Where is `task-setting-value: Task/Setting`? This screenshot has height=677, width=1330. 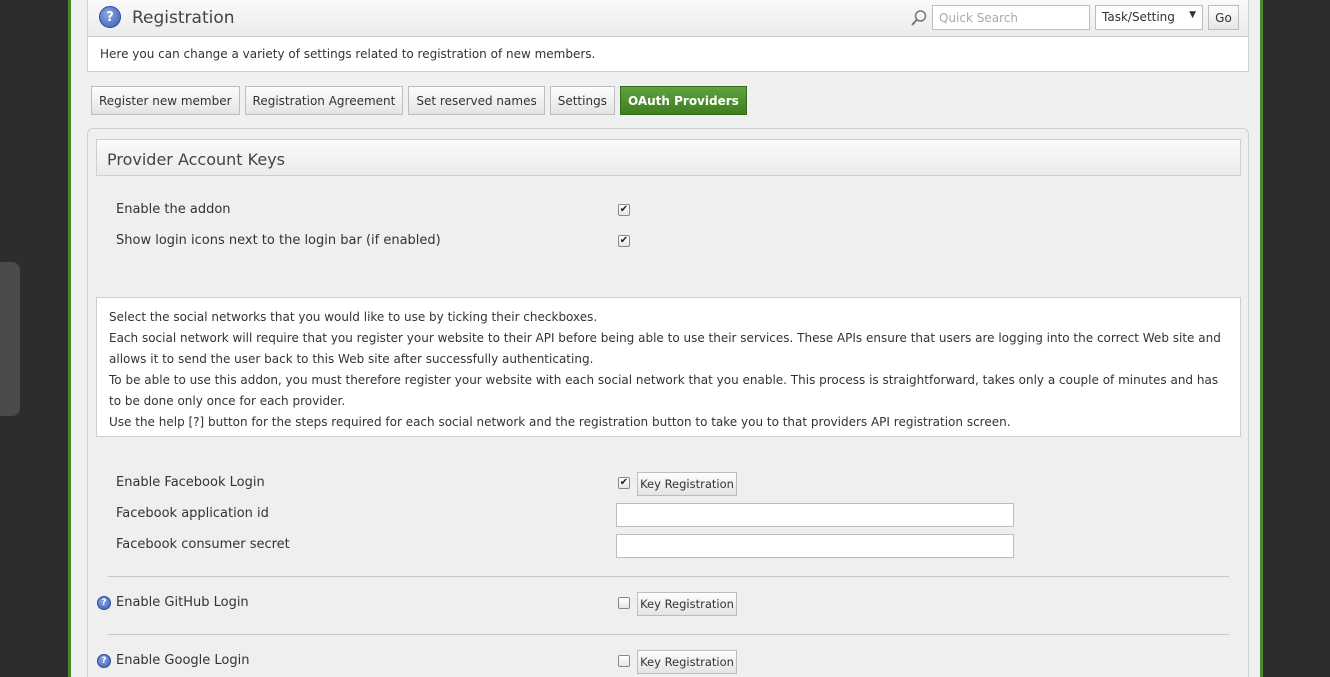 task-setting-value: Task/Setting is located at coordinates (1138, 17).